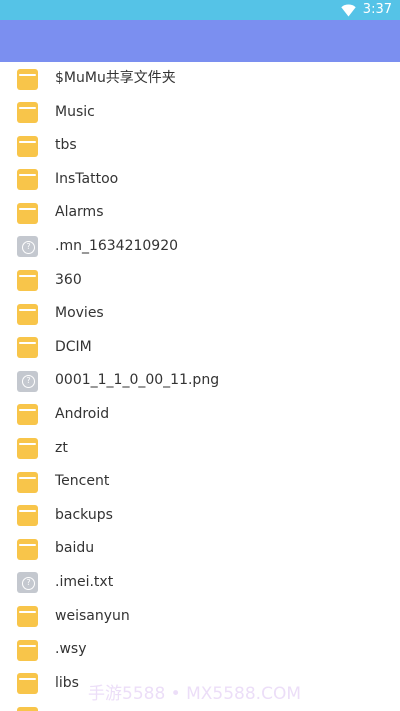  Describe the element at coordinates (82, 413) in the screenshot. I see `file-name: Android` at that location.